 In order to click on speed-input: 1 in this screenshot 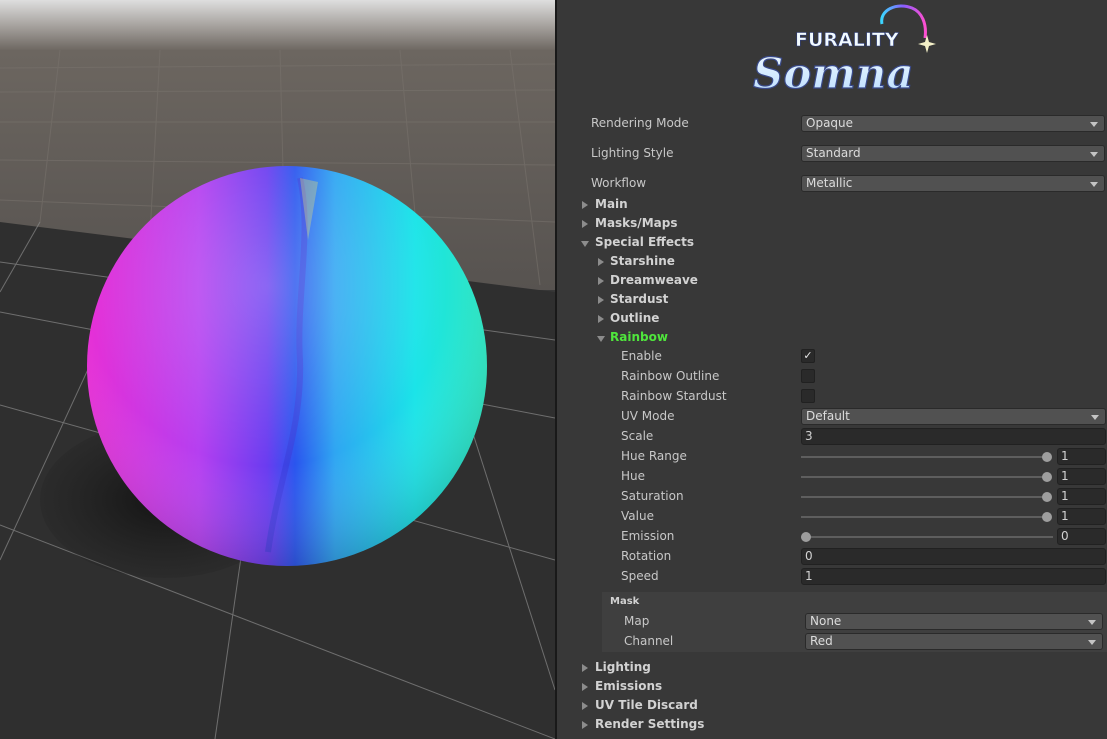, I will do `click(953, 576)`.